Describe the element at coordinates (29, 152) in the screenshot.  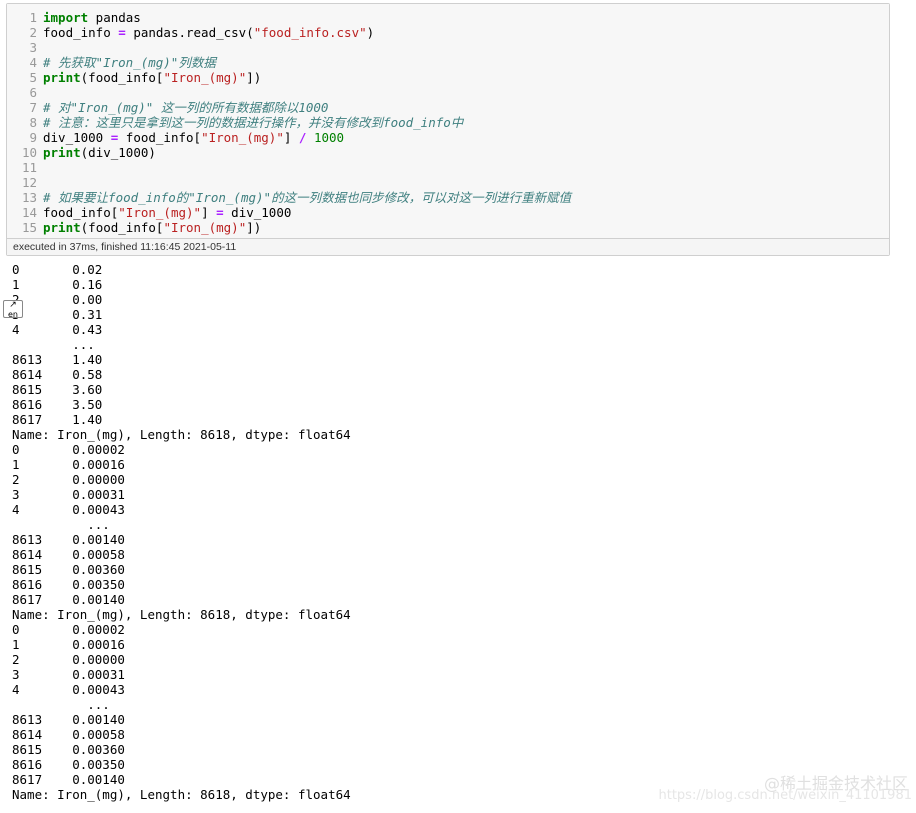
I see `line-number: 10` at that location.